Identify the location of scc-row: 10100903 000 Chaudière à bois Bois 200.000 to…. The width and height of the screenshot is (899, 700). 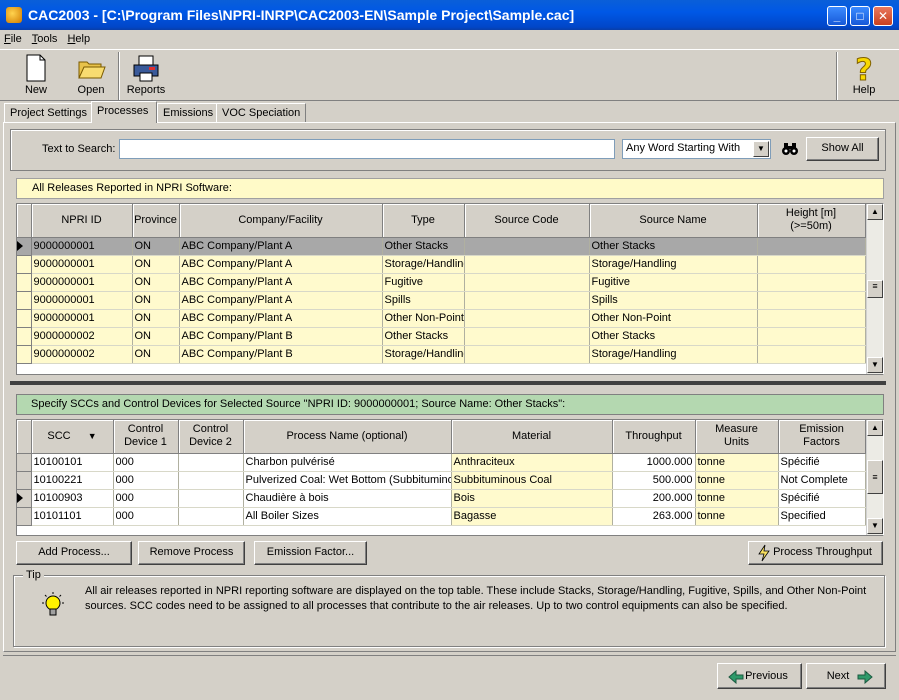
(441, 498).